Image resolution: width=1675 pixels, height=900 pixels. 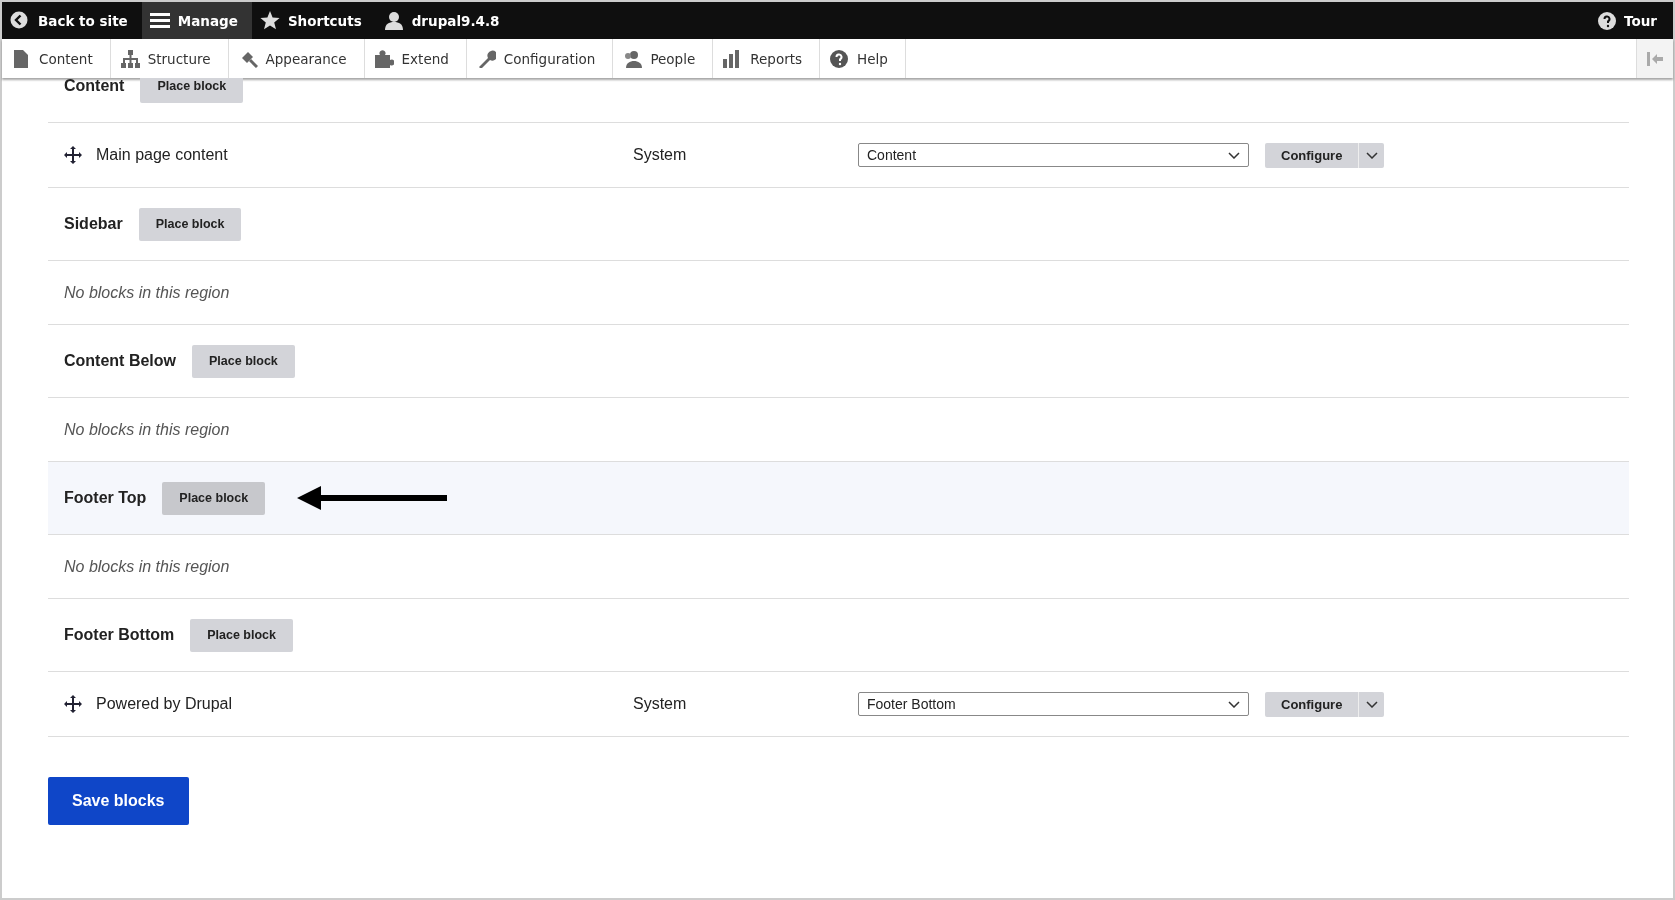 What do you see at coordinates (130, 58) in the screenshot?
I see `sitemap-icon` at bounding box center [130, 58].